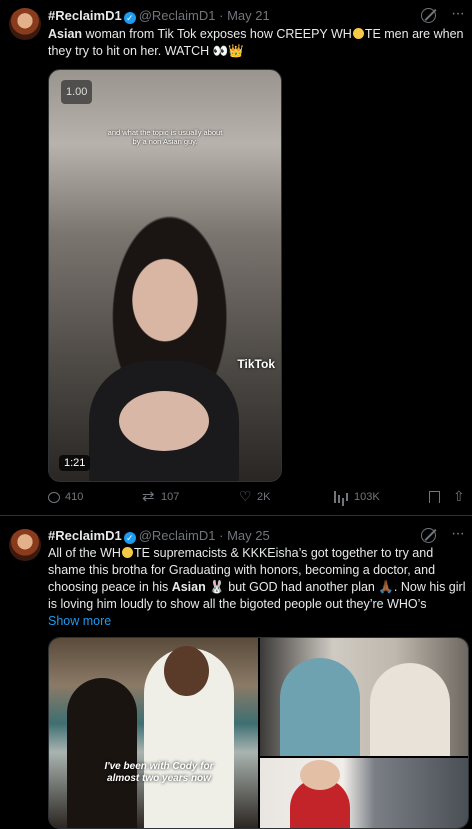 This screenshot has width=472, height=829. I want to click on timestamp: May 21, so click(248, 15).